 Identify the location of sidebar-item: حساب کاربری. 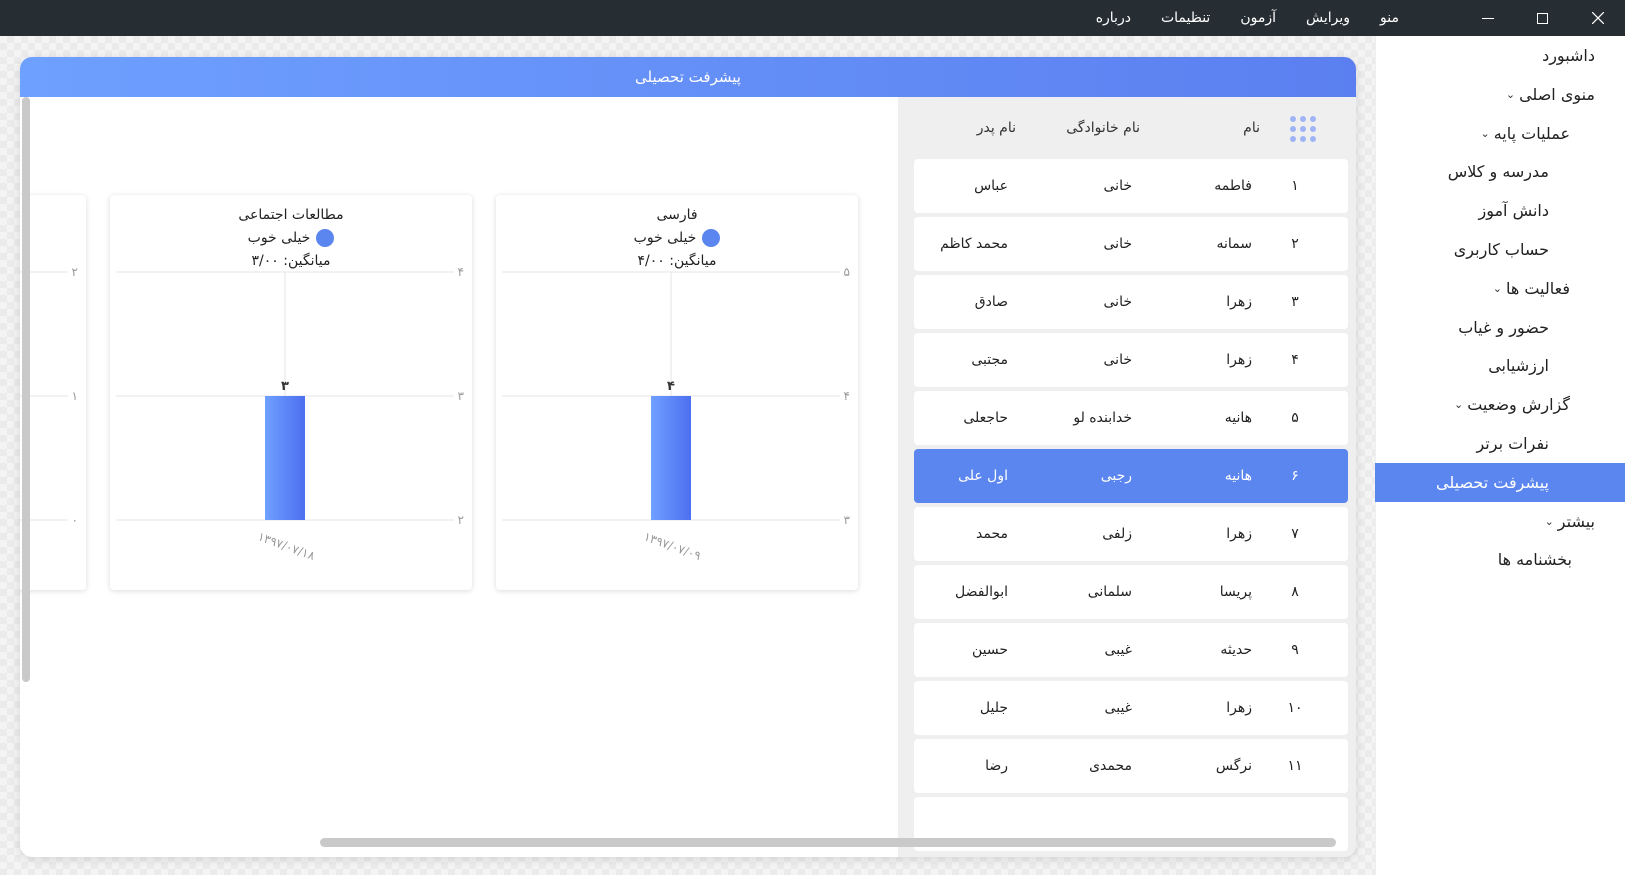
(1500, 249).